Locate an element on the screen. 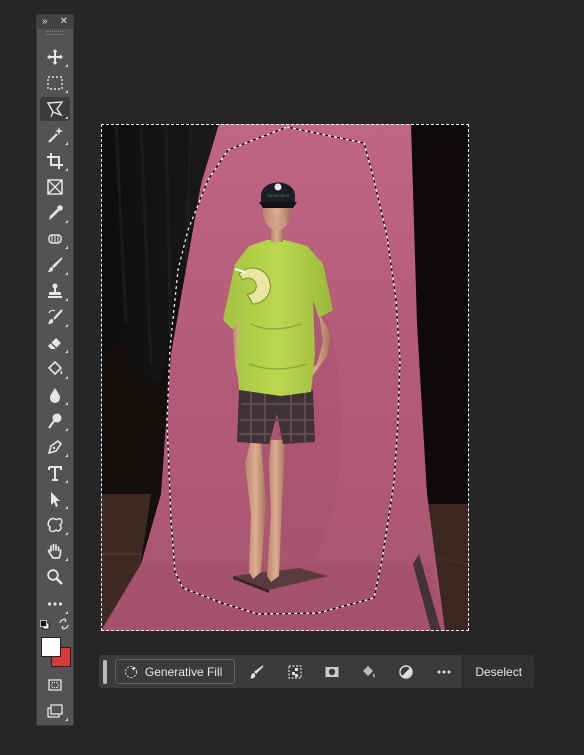  path-selection-tool is located at coordinates (55, 499).